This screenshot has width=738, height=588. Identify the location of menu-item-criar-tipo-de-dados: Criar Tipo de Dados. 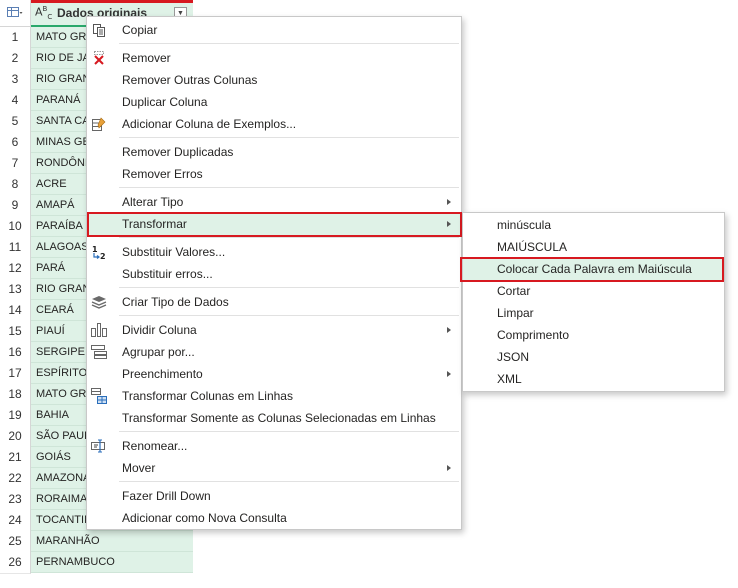
(274, 302).